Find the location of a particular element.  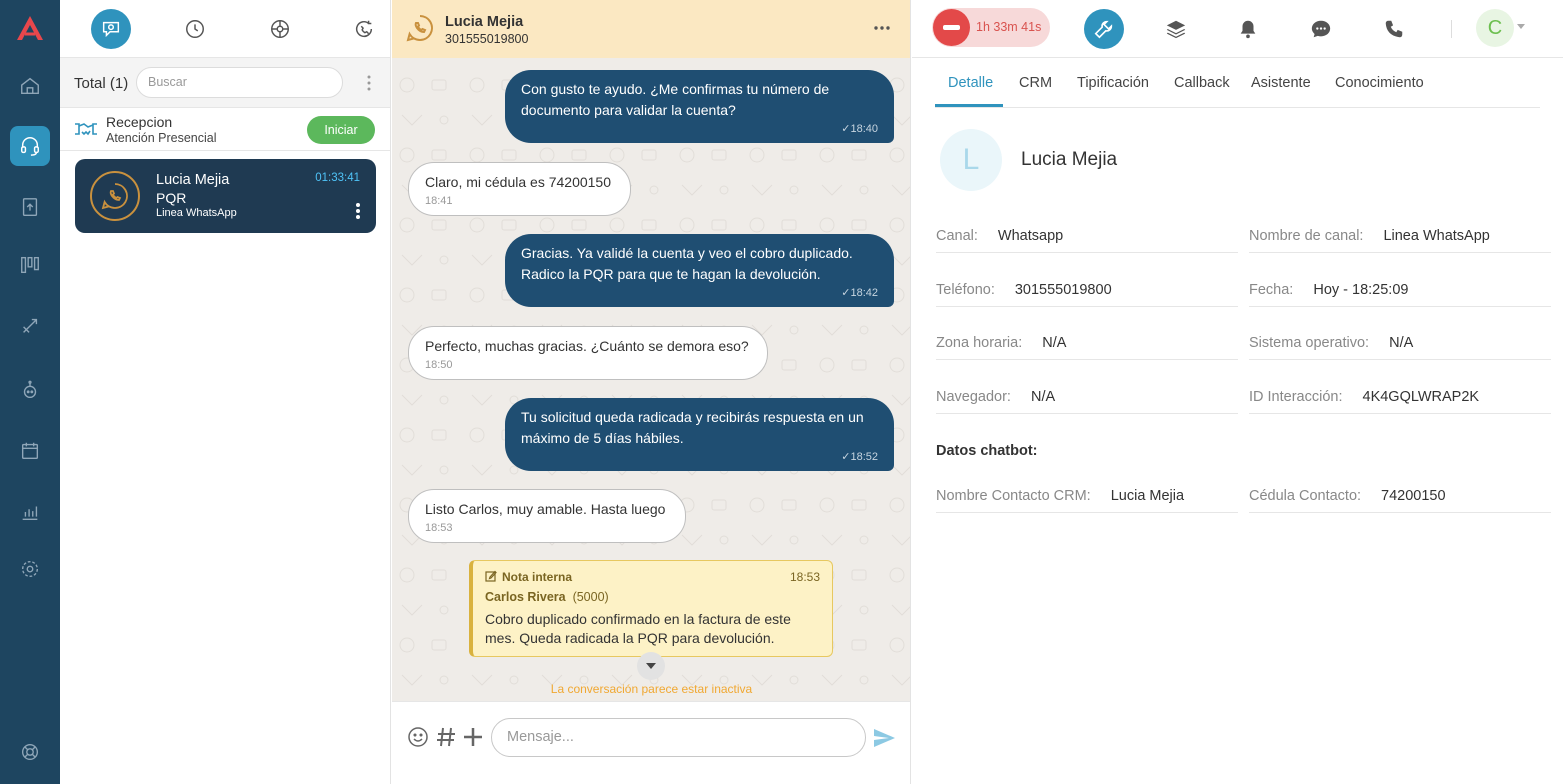

tab-callback: Callback is located at coordinates (1202, 83).